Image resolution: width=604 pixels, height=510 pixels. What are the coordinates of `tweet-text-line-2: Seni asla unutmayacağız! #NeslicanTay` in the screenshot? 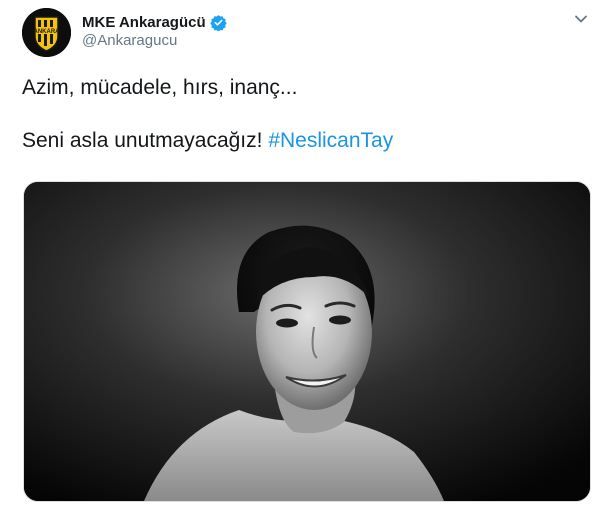 It's located at (207, 141).